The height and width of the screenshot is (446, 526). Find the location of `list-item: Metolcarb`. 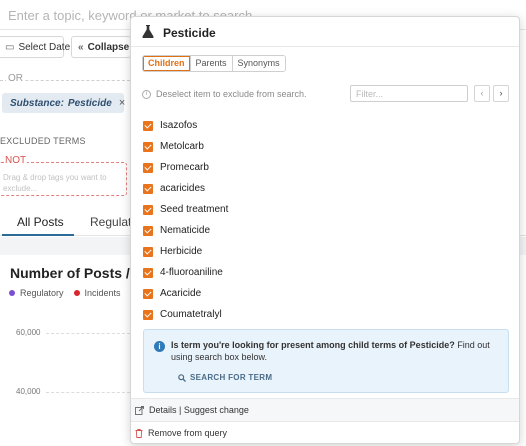

list-item: Metolcarb is located at coordinates (323, 146).